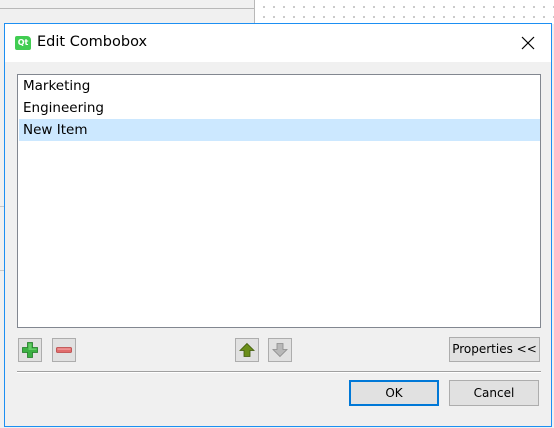 This screenshot has height=428, width=554. What do you see at coordinates (279, 372) in the screenshot?
I see `separator-line` at bounding box center [279, 372].